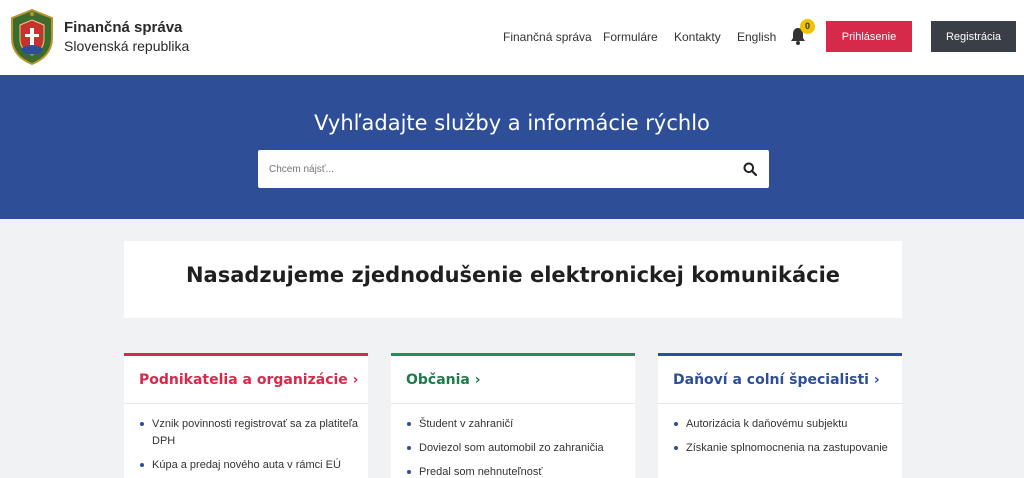 This screenshot has height=478, width=1024. What do you see at coordinates (251, 465) in the screenshot?
I see `list-item: Kúpa a predaj nového auta v rámci EÚ` at bounding box center [251, 465].